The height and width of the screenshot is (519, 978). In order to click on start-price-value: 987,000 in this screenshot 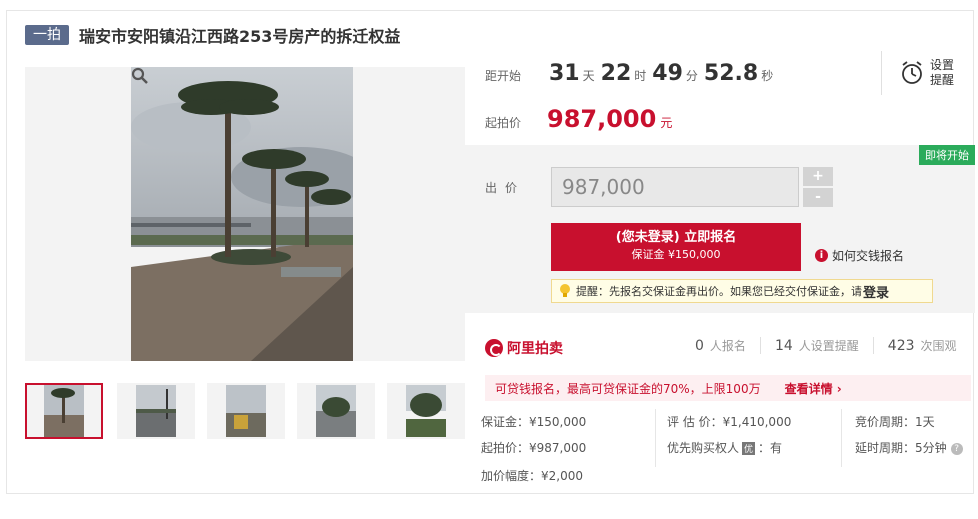, I will do `click(602, 119)`.